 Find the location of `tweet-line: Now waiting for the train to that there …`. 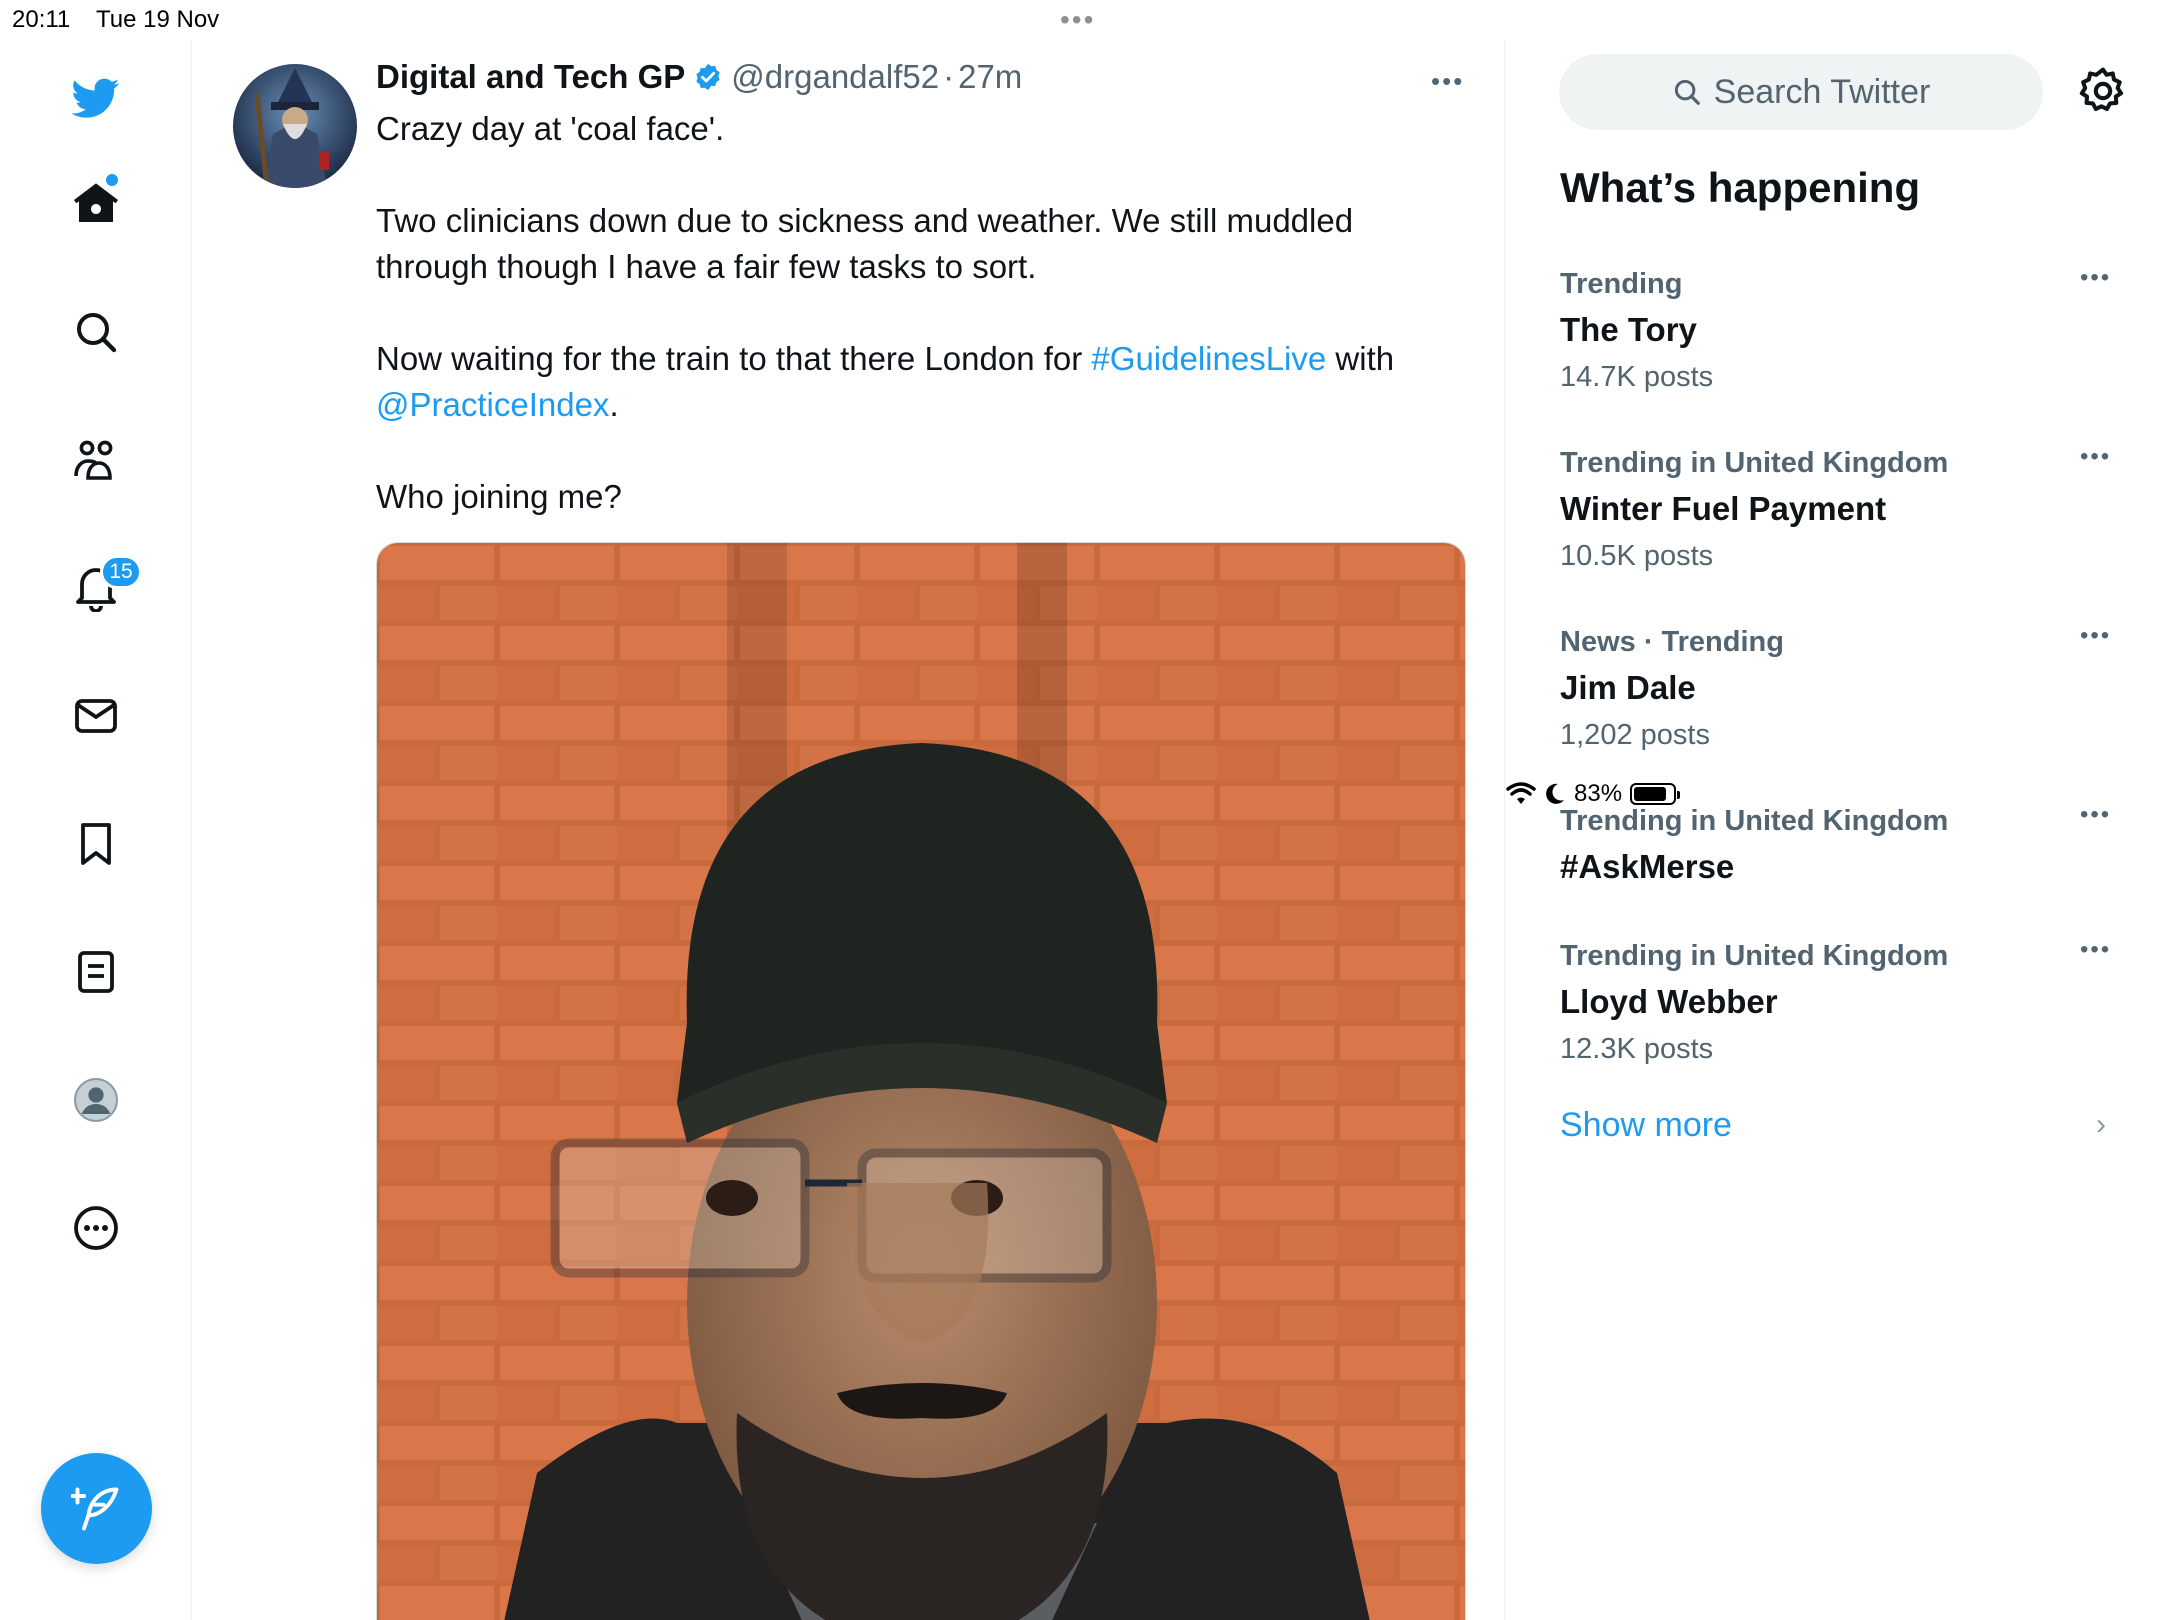

tweet-line: Now waiting for the train to that there … is located at coordinates (916, 382).